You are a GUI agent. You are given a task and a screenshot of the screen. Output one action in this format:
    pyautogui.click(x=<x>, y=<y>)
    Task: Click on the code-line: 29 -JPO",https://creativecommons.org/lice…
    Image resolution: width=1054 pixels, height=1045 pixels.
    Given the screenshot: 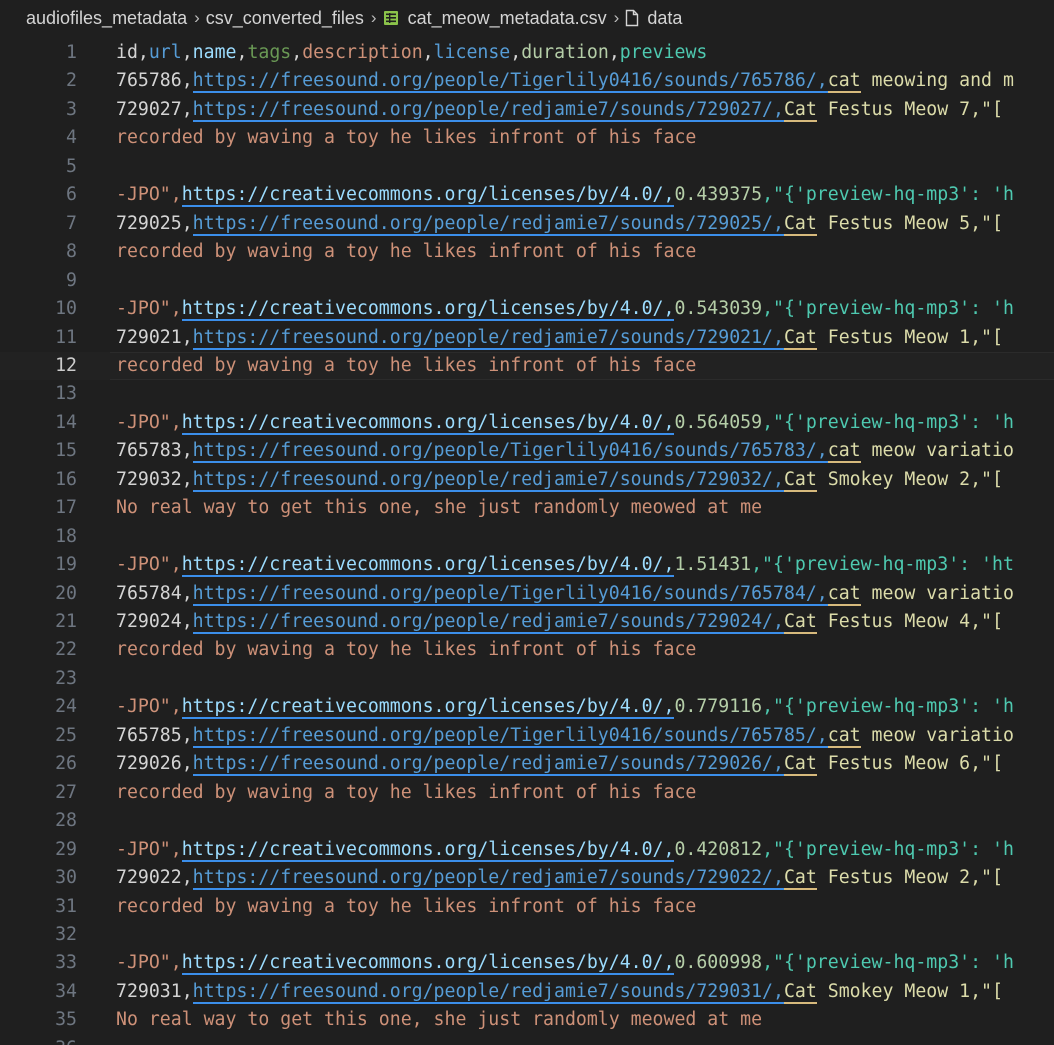 What is the action you would take?
    pyautogui.click(x=527, y=850)
    